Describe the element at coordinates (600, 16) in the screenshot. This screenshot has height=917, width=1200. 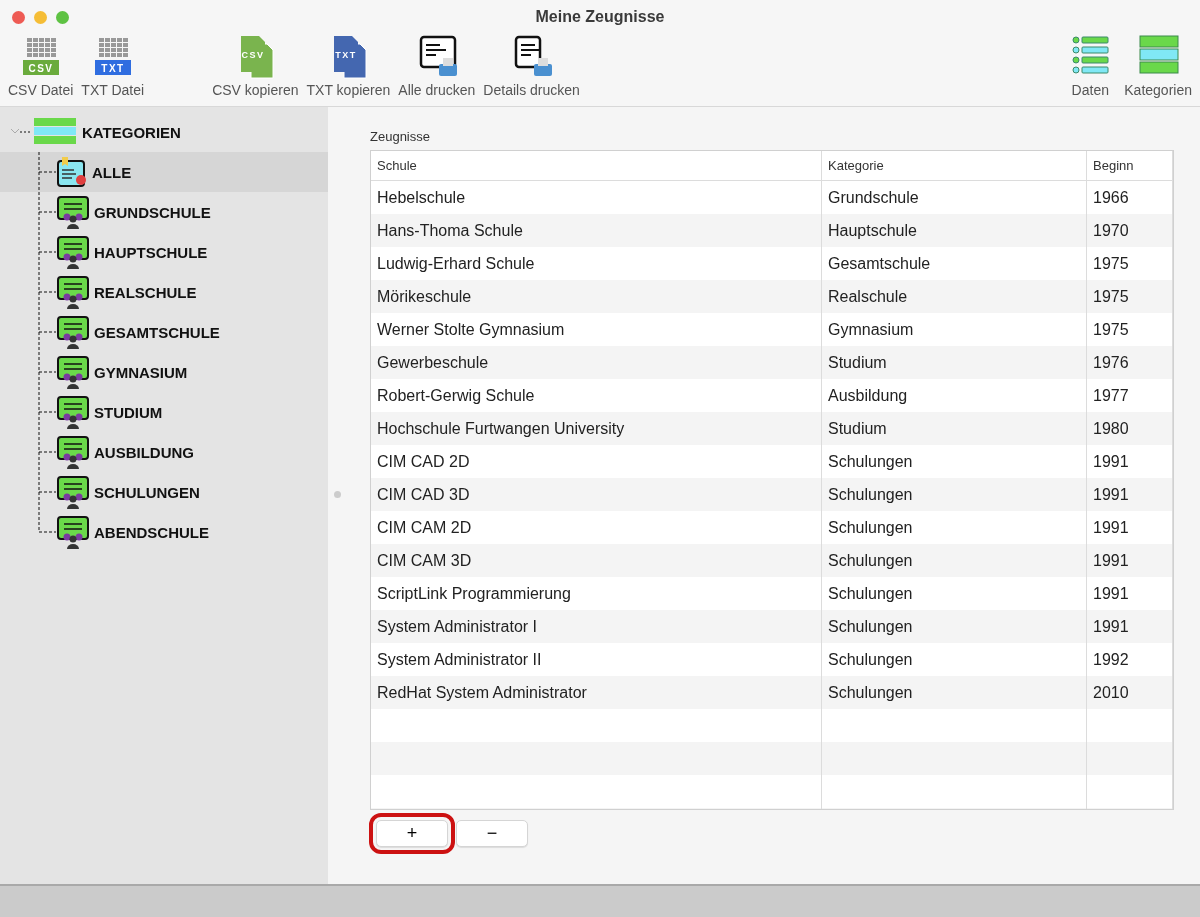
I see `window-title: Meine Zeugnisse` at that location.